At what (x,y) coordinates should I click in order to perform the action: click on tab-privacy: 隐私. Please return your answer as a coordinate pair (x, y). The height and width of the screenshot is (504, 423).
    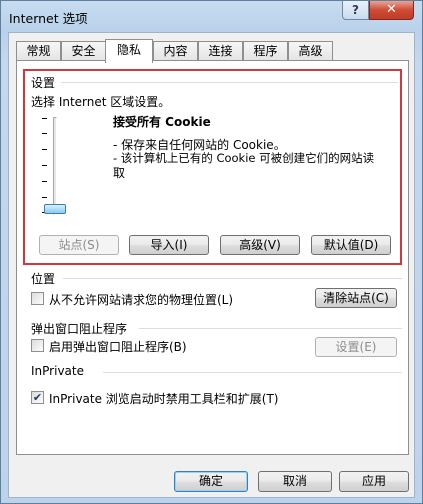
    Looking at the image, I should click on (129, 51).